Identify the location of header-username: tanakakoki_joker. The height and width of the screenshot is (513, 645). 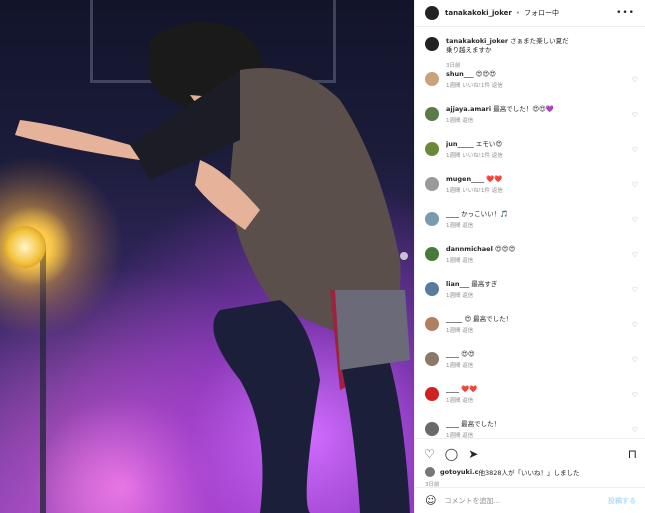
(478, 13).